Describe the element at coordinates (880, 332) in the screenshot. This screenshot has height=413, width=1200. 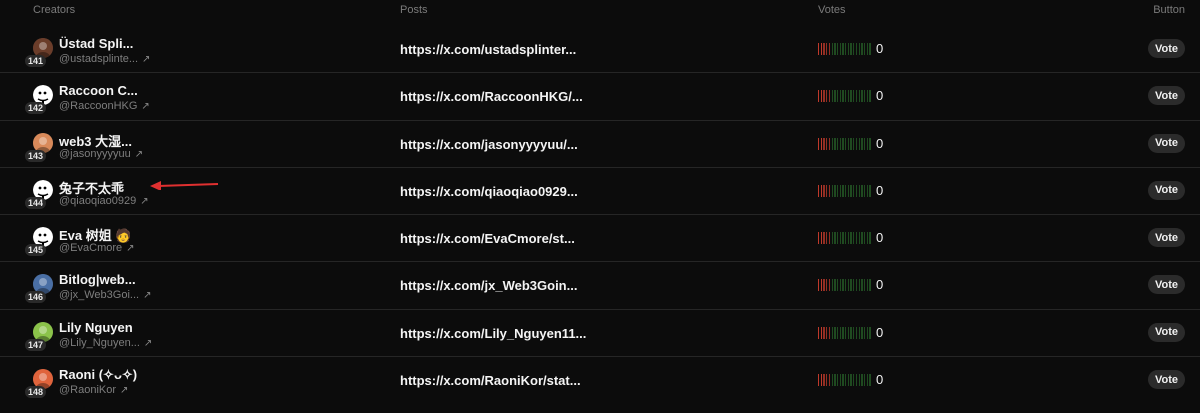
I see `vote-count: 0` at that location.